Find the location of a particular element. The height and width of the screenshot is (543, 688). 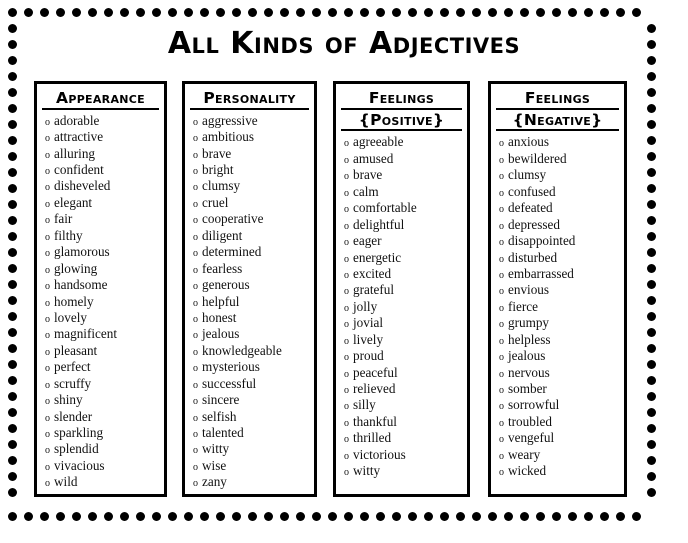

category-header-feelings-positive: Feelings {Positive} is located at coordinates (401, 111).